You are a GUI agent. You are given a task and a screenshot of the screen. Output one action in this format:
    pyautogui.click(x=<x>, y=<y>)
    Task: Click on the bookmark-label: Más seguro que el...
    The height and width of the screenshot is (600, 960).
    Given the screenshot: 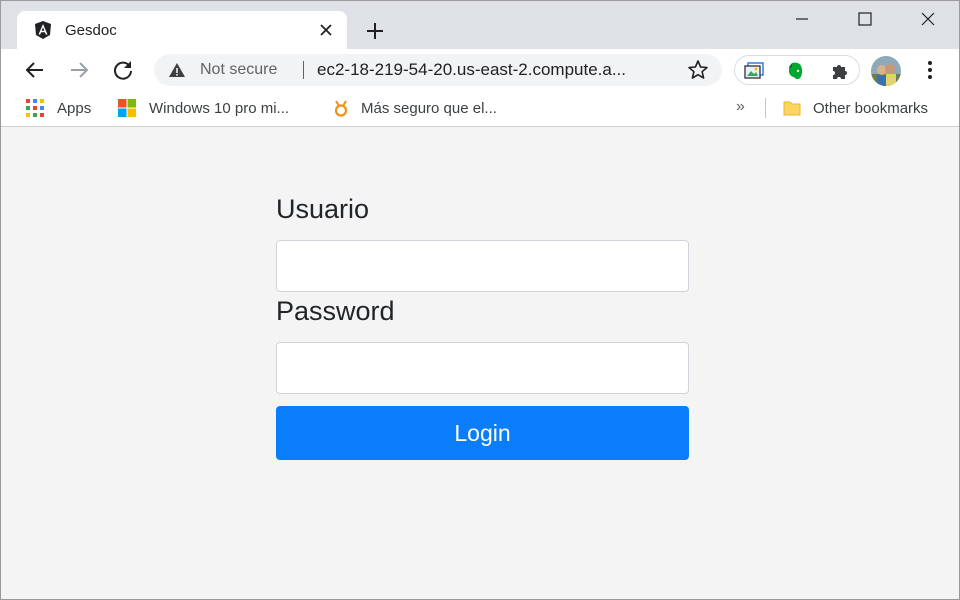 What is the action you would take?
    pyautogui.click(x=429, y=108)
    